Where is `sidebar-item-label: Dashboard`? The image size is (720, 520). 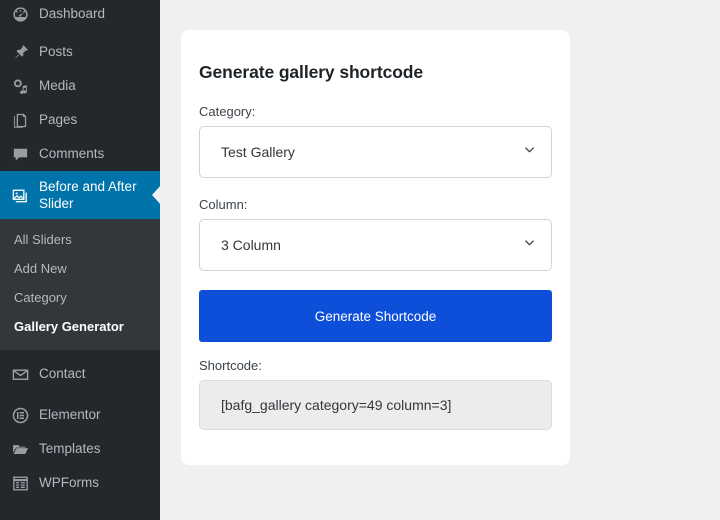 sidebar-item-label: Dashboard is located at coordinates (72, 13).